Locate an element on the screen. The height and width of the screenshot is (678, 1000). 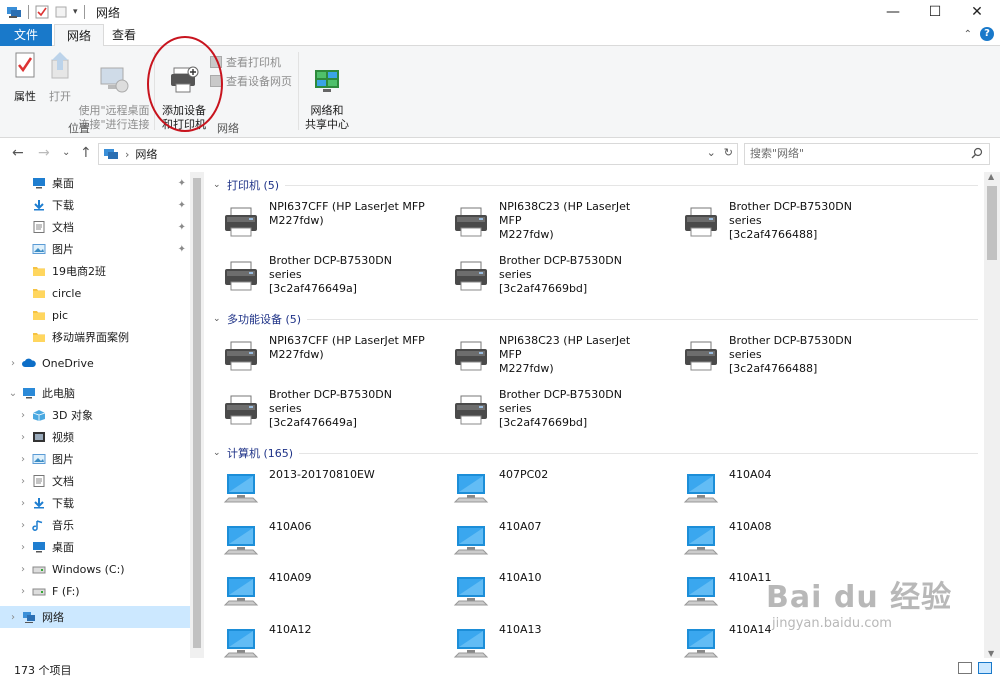
address-dropdown-icon: ⌄ is located at coordinates (711, 152).